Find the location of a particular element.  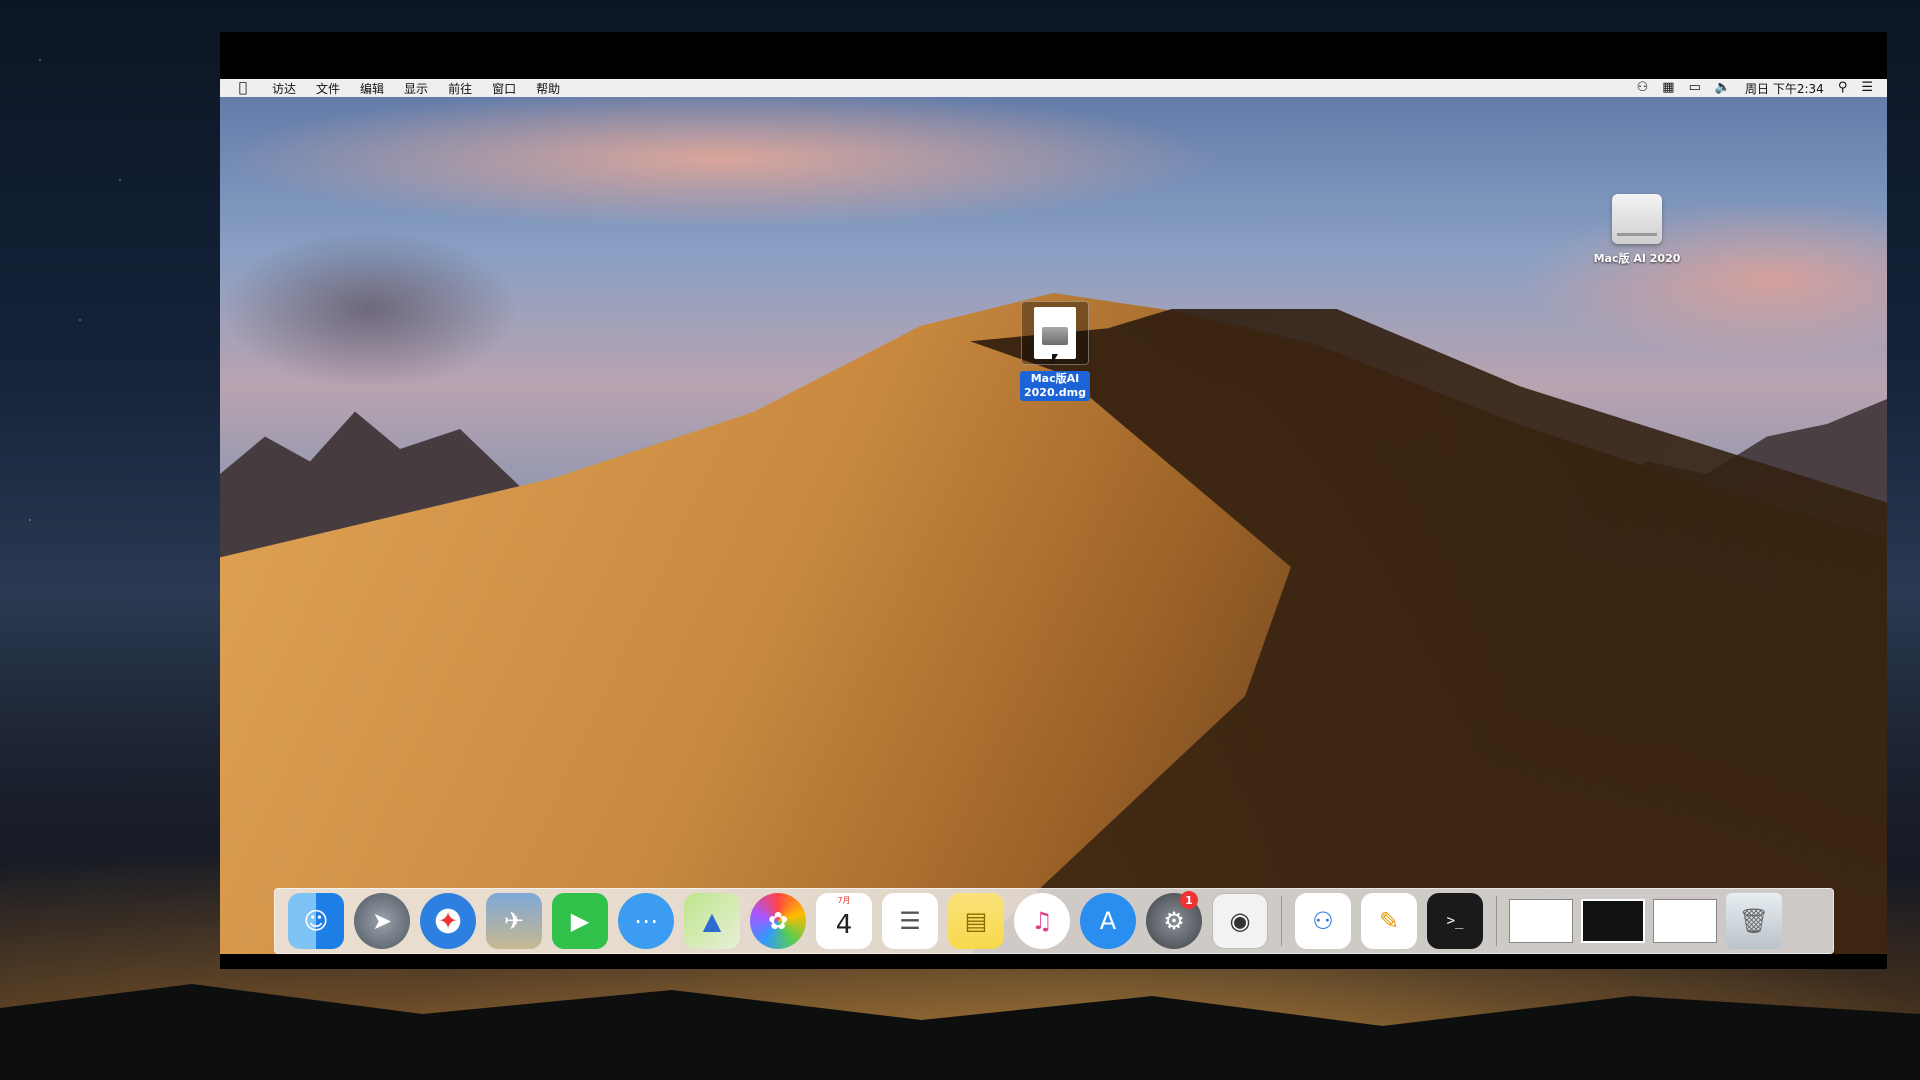

calendar-month: 7月 is located at coordinates (844, 900).